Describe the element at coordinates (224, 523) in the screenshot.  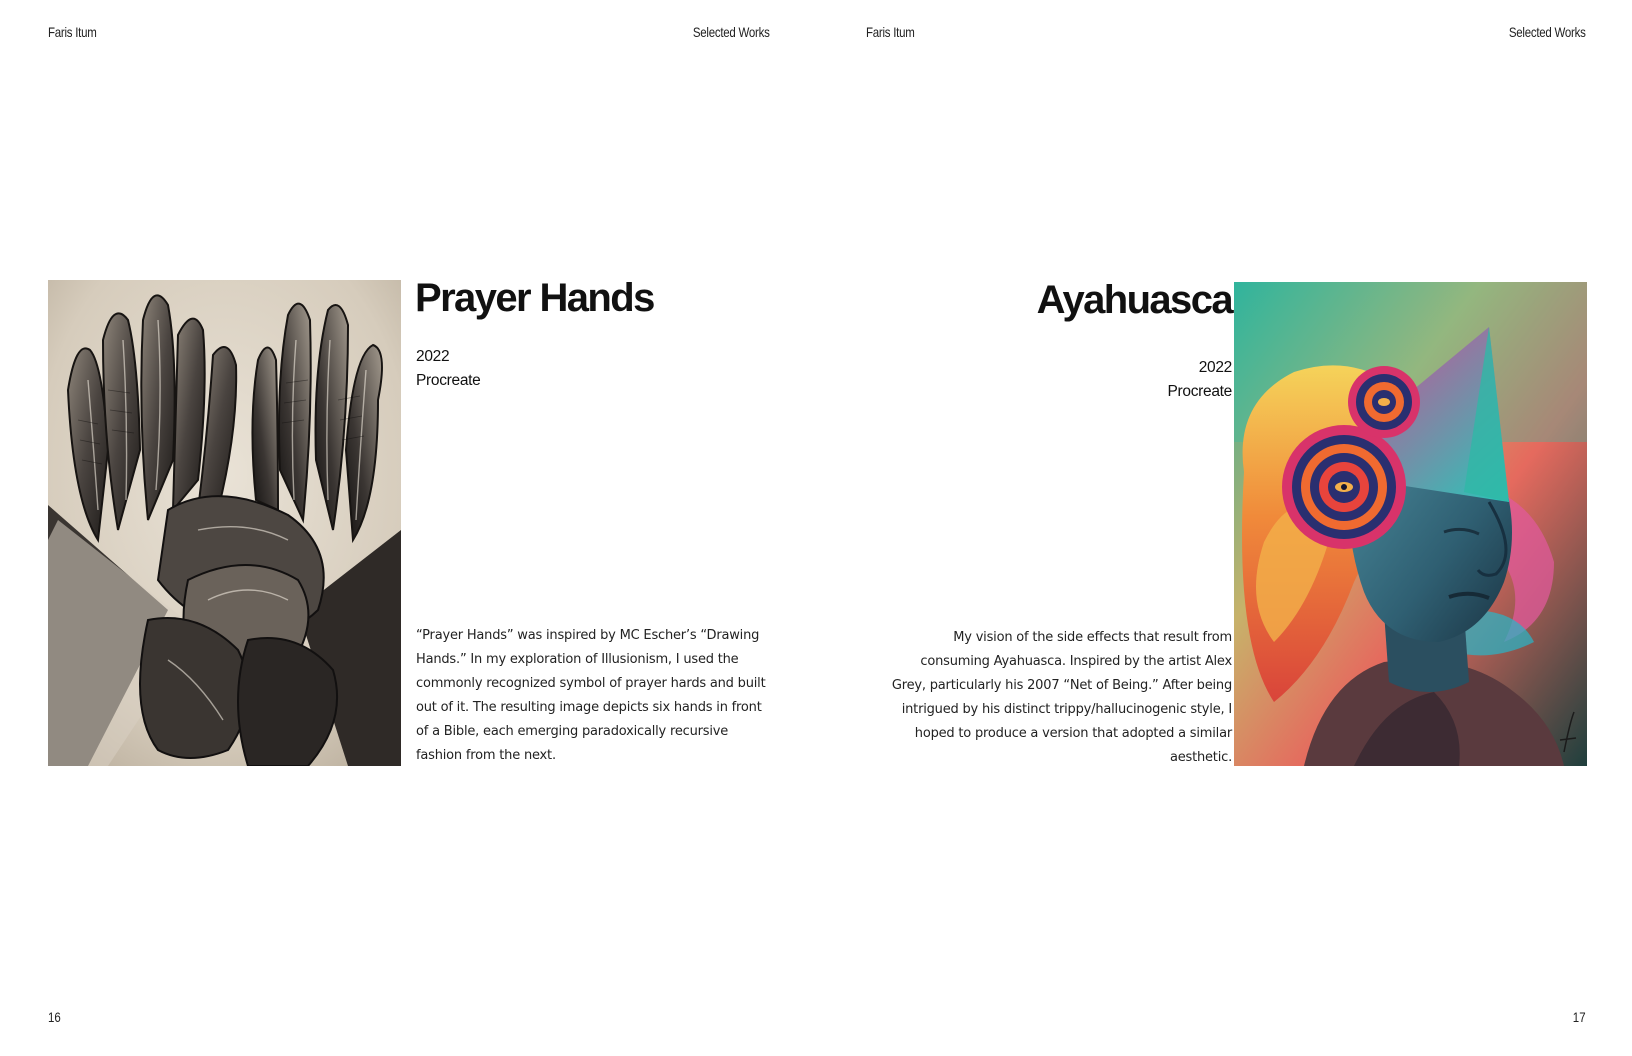
I see `prayer-hands-artwork` at that location.